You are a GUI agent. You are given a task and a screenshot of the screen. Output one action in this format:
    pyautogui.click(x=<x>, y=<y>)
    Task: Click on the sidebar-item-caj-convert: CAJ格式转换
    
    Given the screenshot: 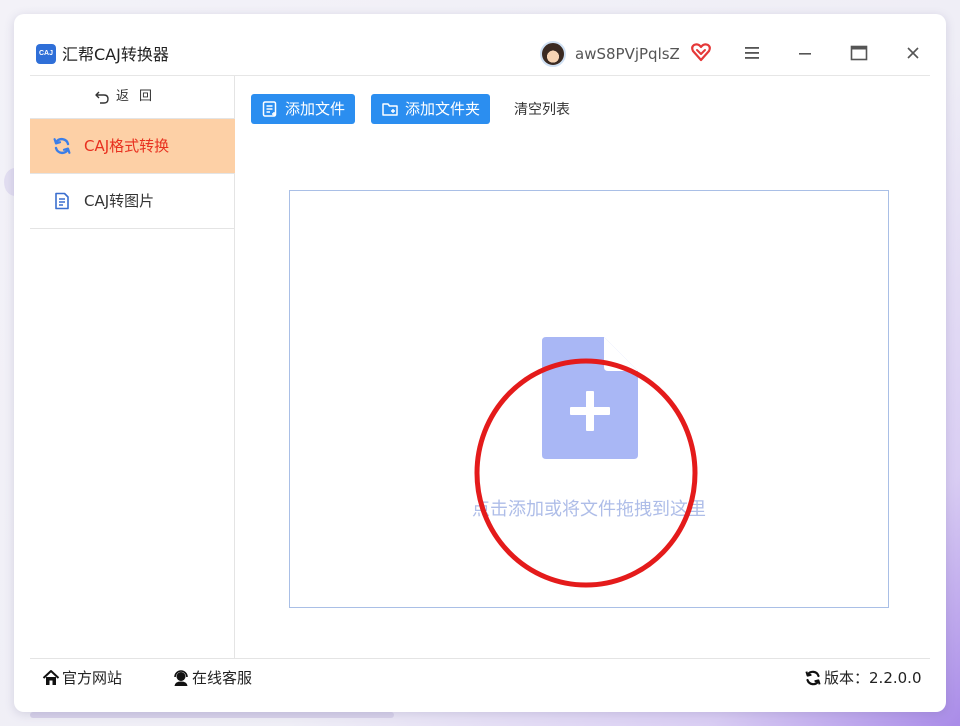 What is the action you would take?
    pyautogui.click(x=132, y=146)
    